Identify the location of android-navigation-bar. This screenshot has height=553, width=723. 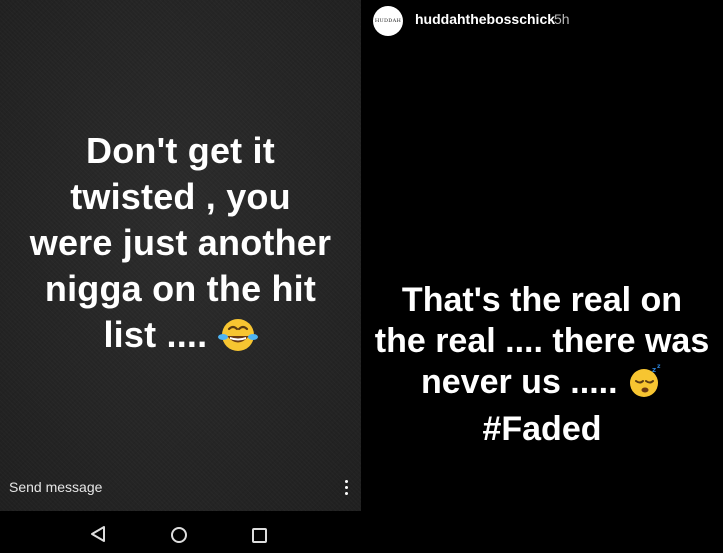
(180, 532).